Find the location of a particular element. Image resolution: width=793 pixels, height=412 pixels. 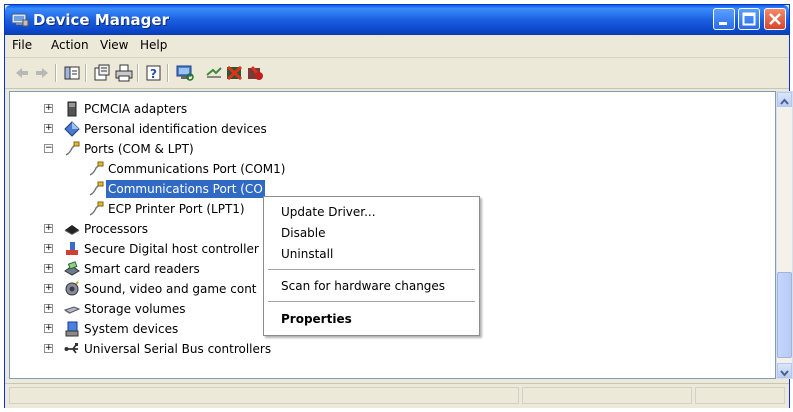

menu-bar: File Action View Help is located at coordinates (397, 46).